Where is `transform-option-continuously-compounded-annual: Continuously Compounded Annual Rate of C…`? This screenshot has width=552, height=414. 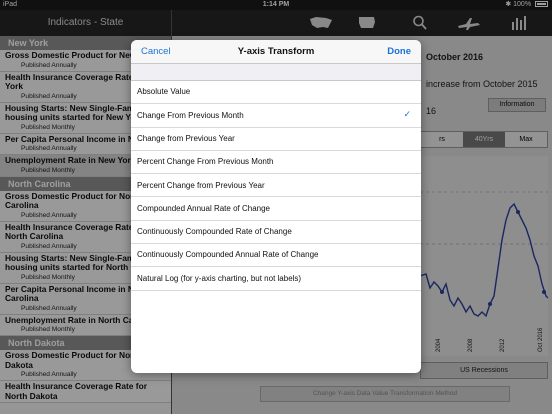 transform-option-continuously-compounded-annual: Continuously Compounded Annual Rate of C… is located at coordinates (276, 256).